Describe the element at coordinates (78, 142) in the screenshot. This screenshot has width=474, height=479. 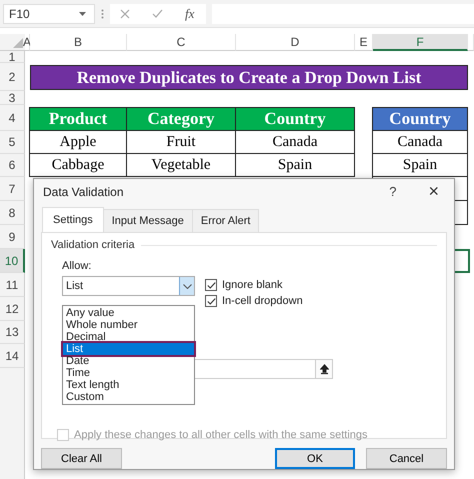
I see `table-cell: Apple` at that location.